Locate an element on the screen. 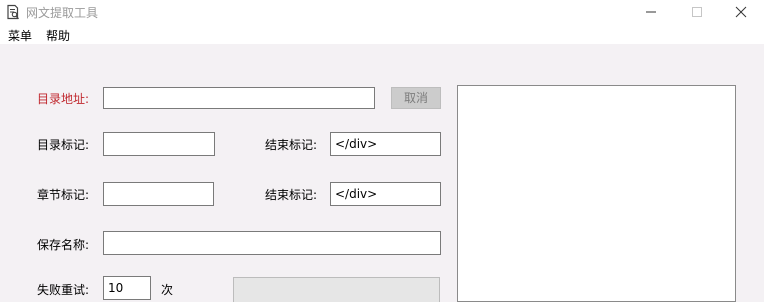 The height and width of the screenshot is (302, 764). maximize-icon is located at coordinates (697, 12).